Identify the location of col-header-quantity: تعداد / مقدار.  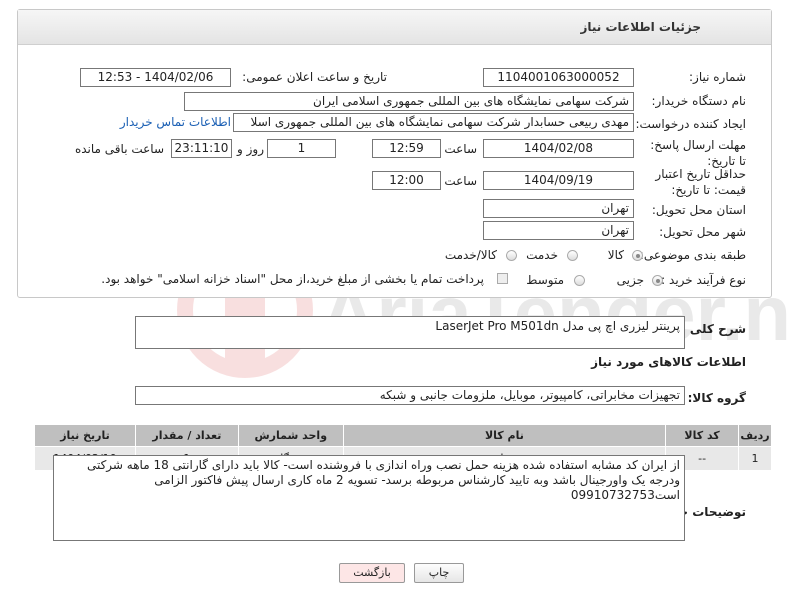
(186, 435).